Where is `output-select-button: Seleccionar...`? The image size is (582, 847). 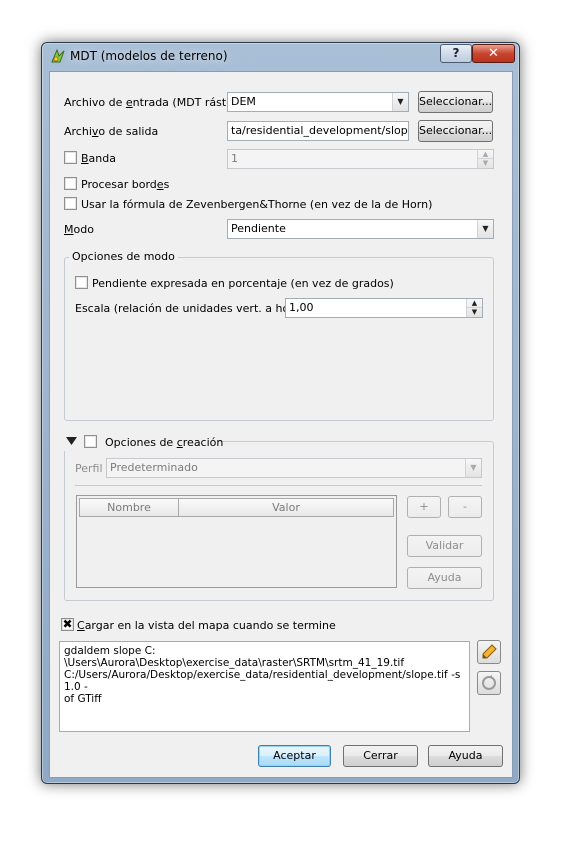 output-select-button: Seleccionar... is located at coordinates (455, 131).